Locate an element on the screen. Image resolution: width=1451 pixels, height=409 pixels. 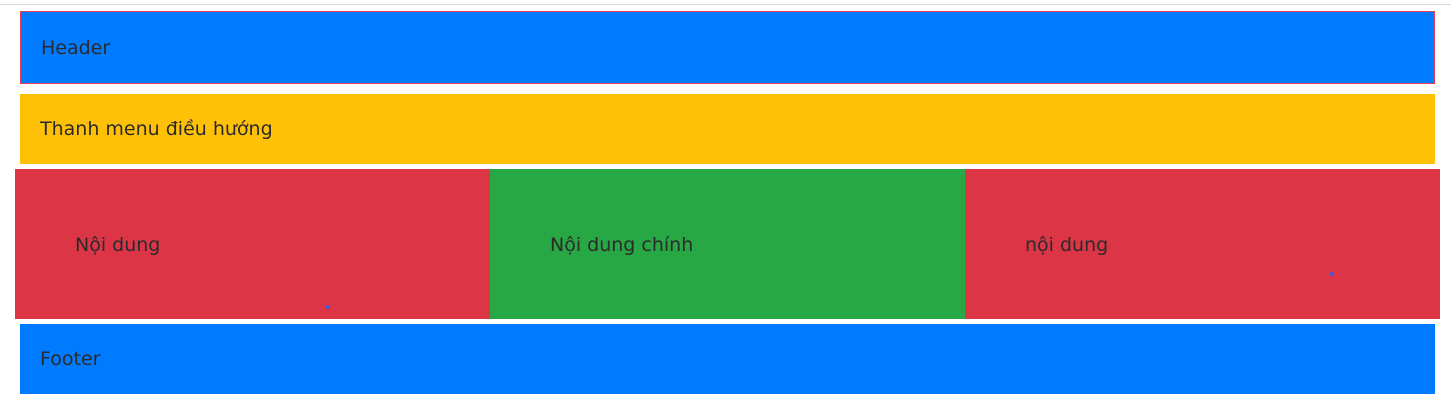
right-content-label: nội dung is located at coordinates (1067, 245).